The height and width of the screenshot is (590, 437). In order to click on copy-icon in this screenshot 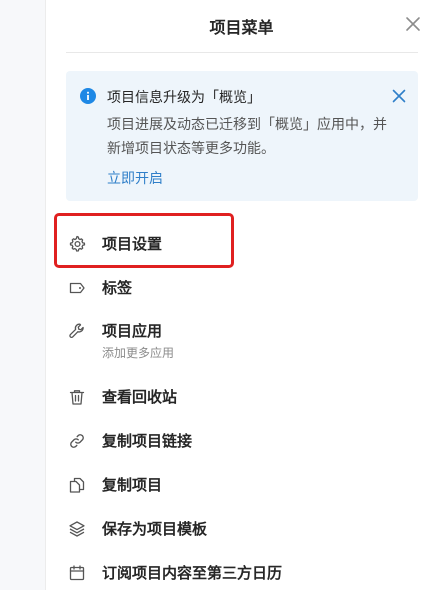, I will do `click(77, 485)`.